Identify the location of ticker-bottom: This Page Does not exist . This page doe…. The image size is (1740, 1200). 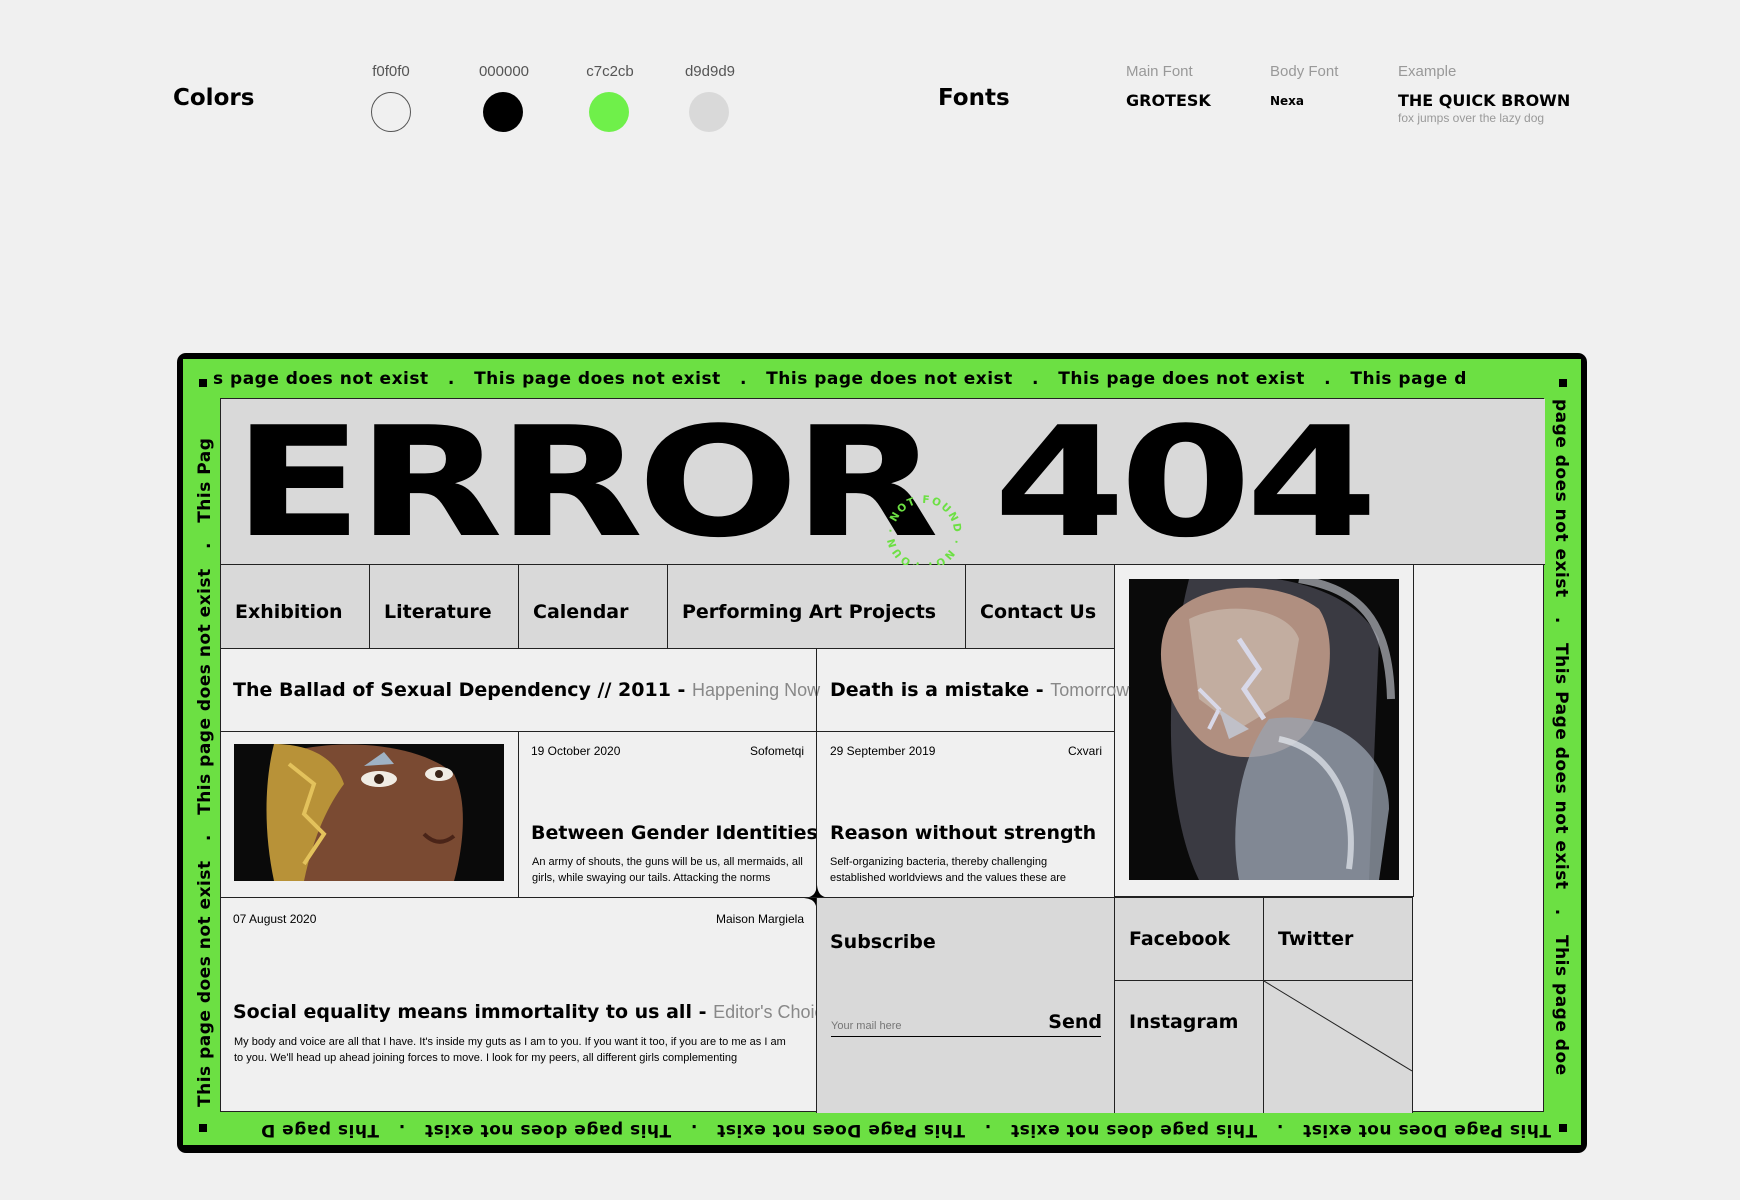
(905, 1130).